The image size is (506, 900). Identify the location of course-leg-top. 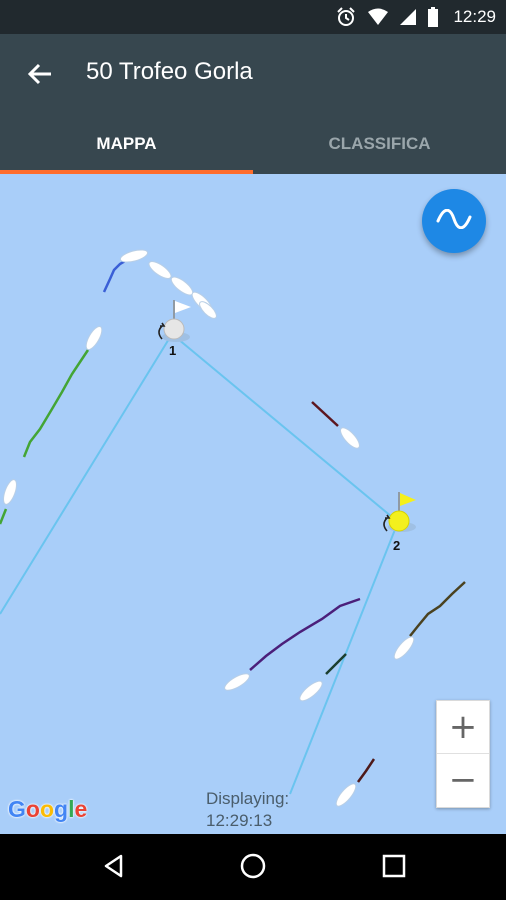
(285, 428).